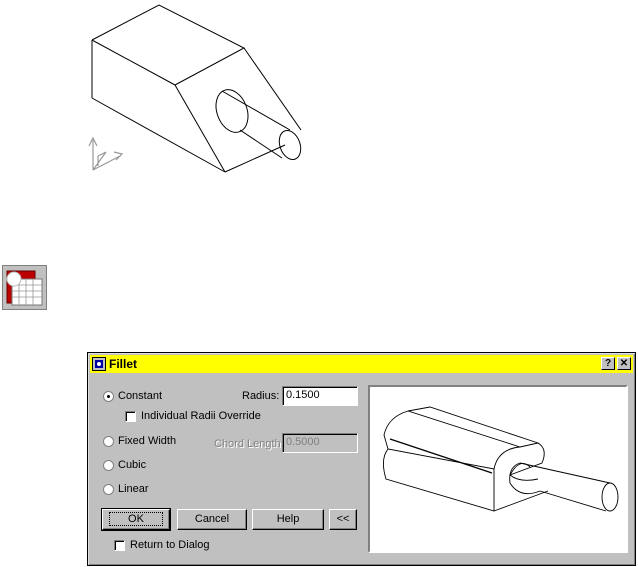  What do you see at coordinates (108, 465) in the screenshot?
I see `cubic-radio` at bounding box center [108, 465].